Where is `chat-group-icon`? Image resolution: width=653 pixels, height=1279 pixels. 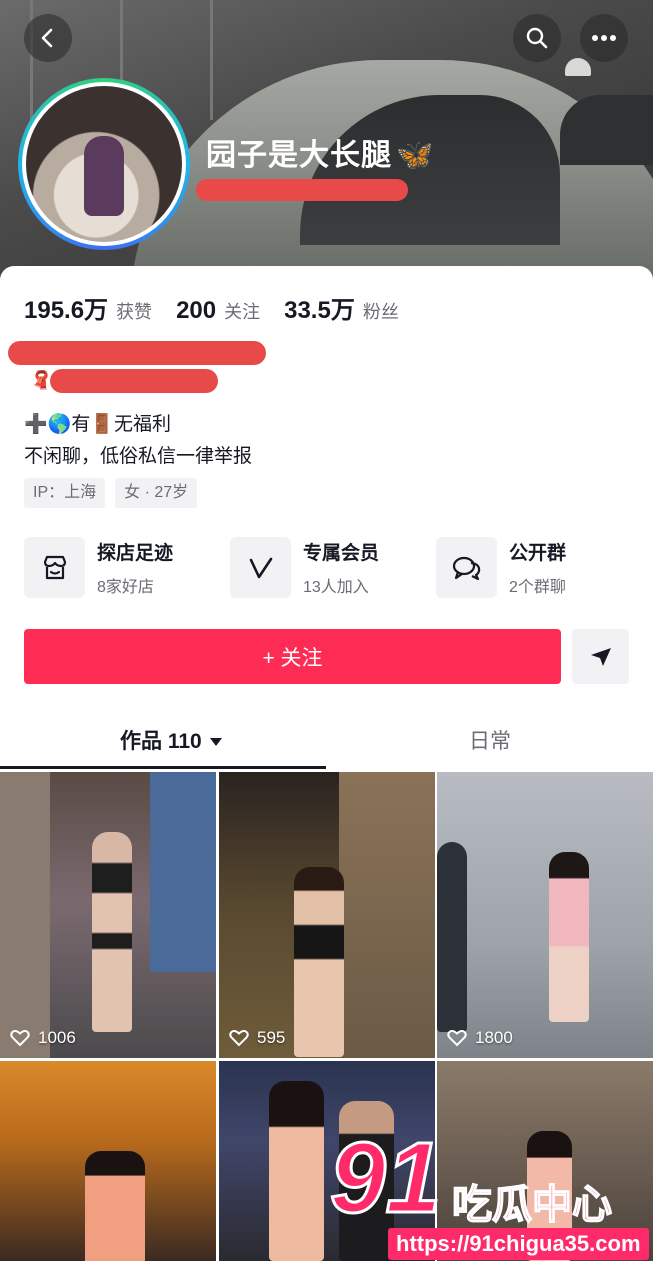
chat-group-icon is located at coordinates (466, 567).